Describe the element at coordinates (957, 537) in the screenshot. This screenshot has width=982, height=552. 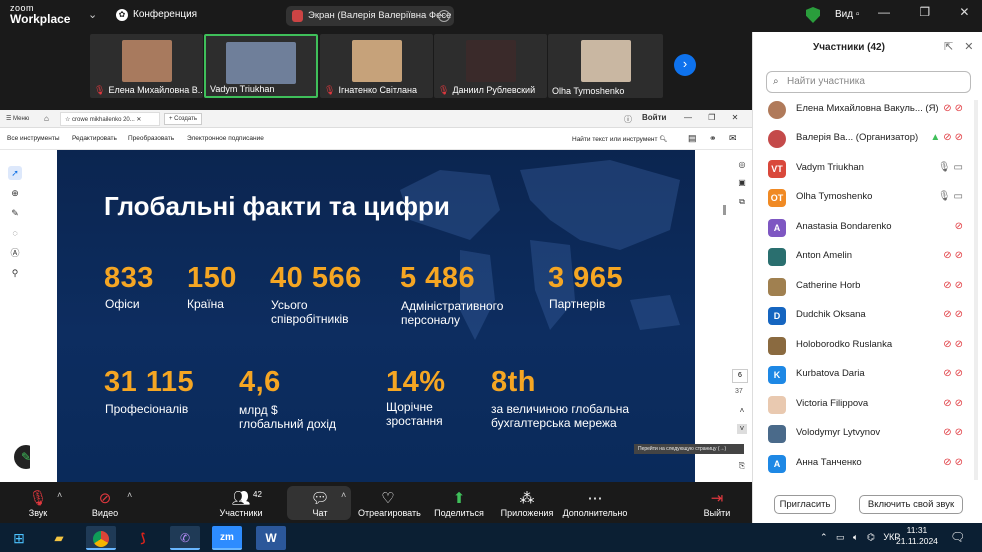
I see `notifications-icon: 🗨︎` at that location.